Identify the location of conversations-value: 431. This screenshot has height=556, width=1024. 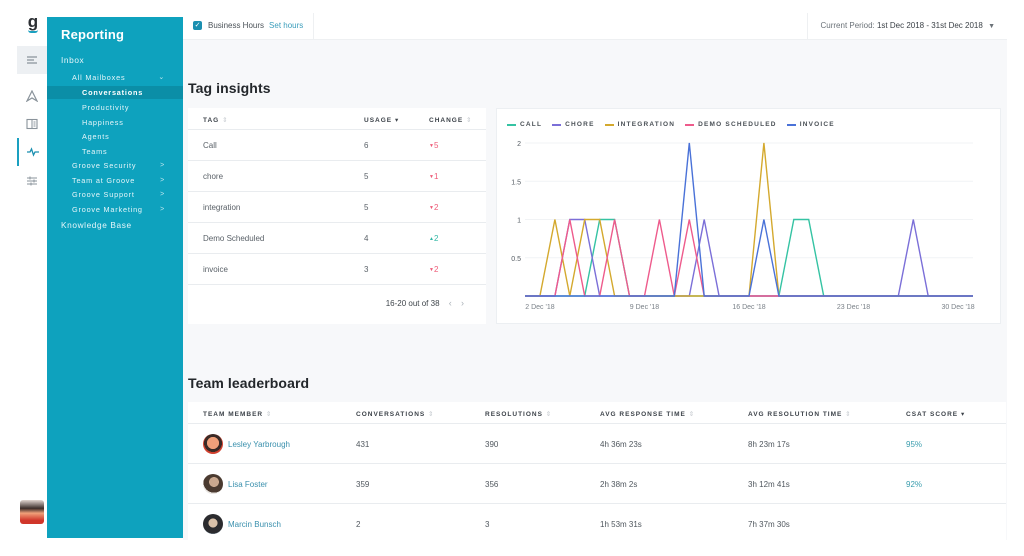
(363, 444).